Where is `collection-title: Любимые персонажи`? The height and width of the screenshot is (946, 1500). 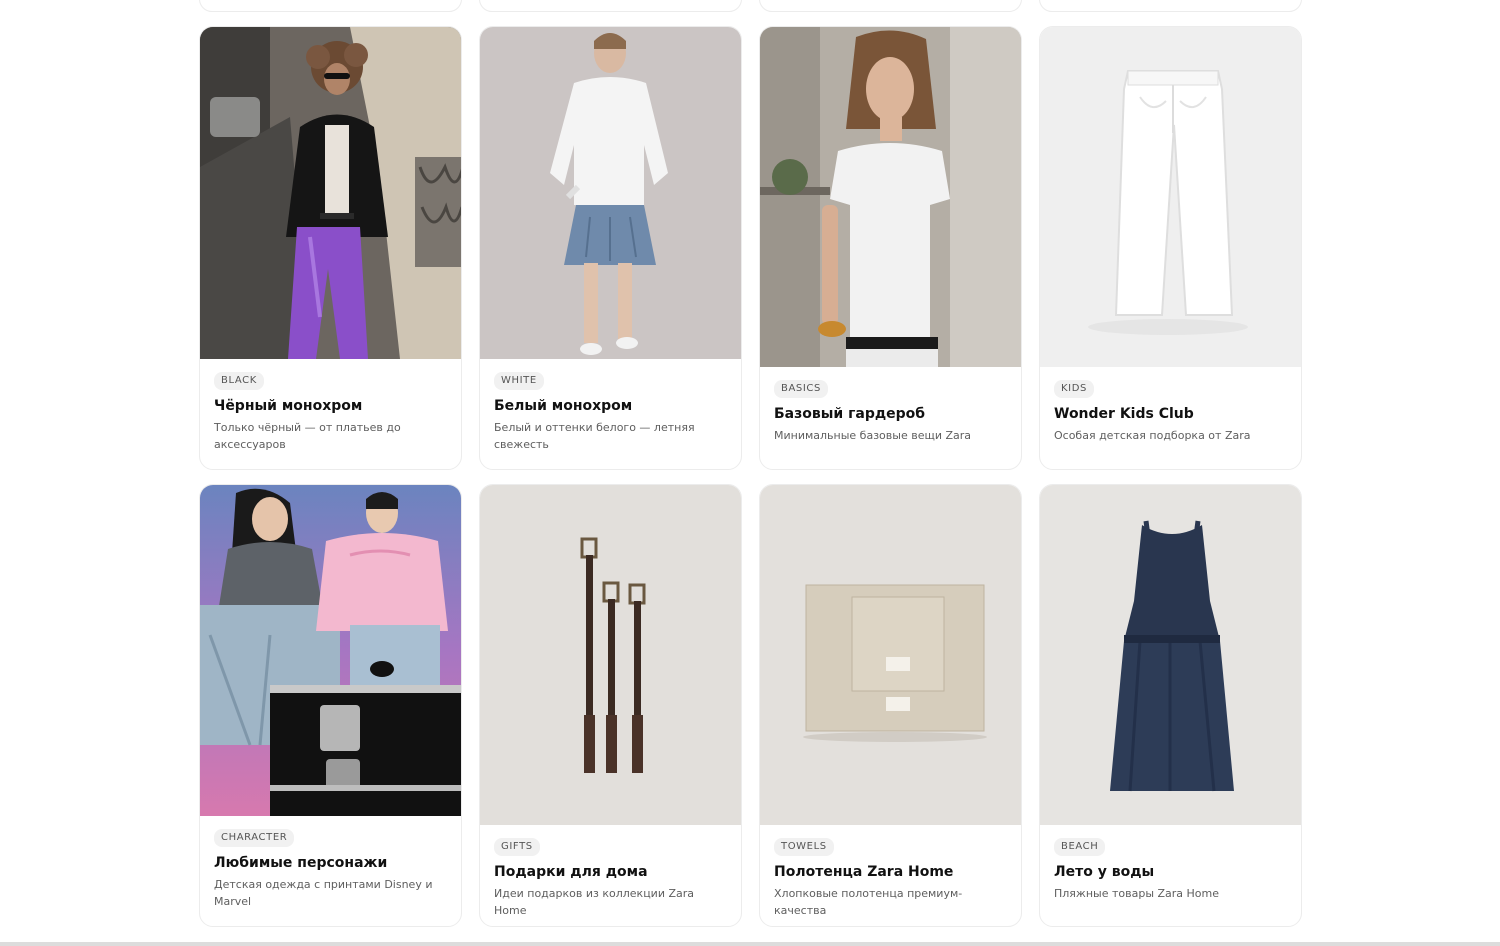 collection-title: Любимые персонажи is located at coordinates (301, 863).